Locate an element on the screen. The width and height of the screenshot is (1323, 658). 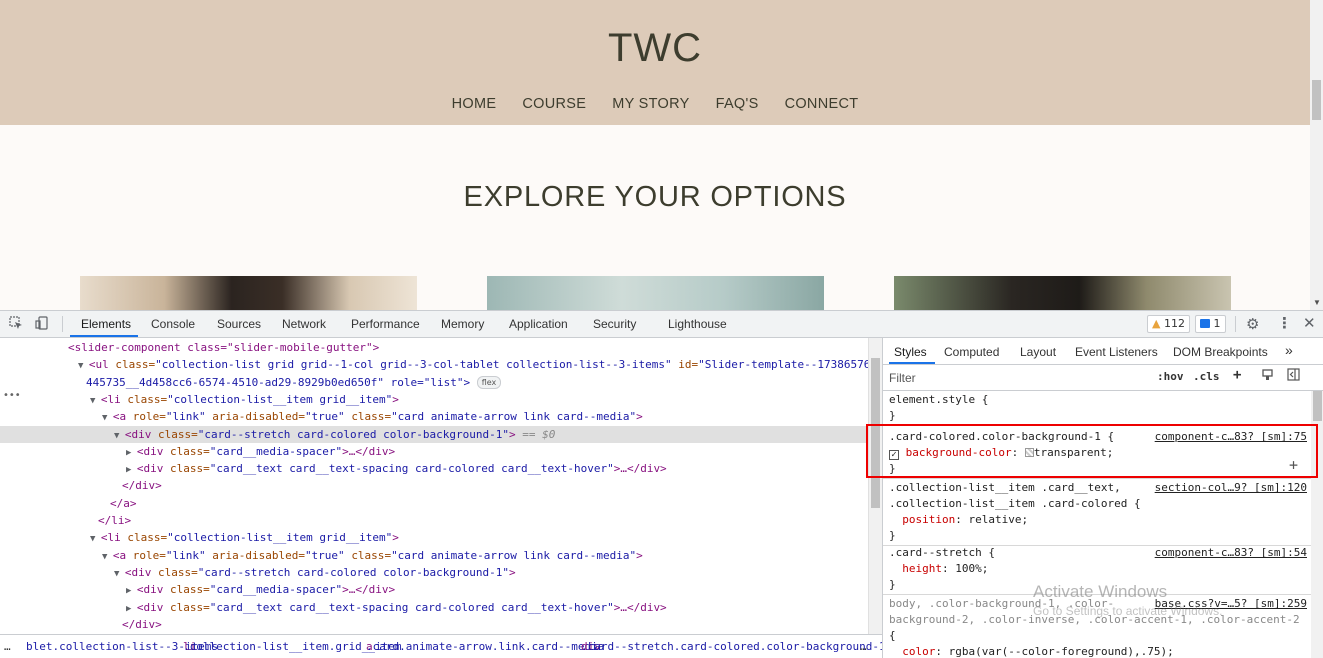
rule-source-link: component-c…83? [sm]:54 is located at coordinates (1231, 553).